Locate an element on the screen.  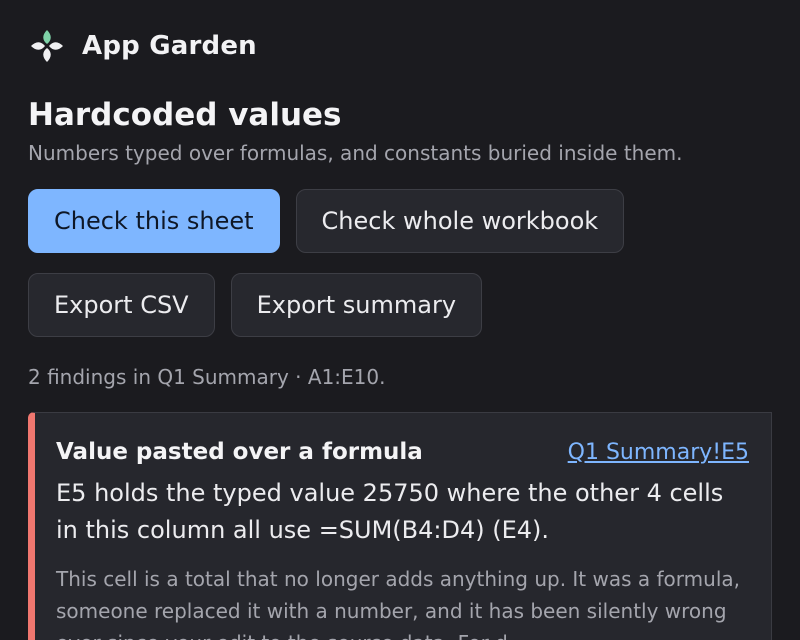
app-header: App Garden is located at coordinates (400, 34).